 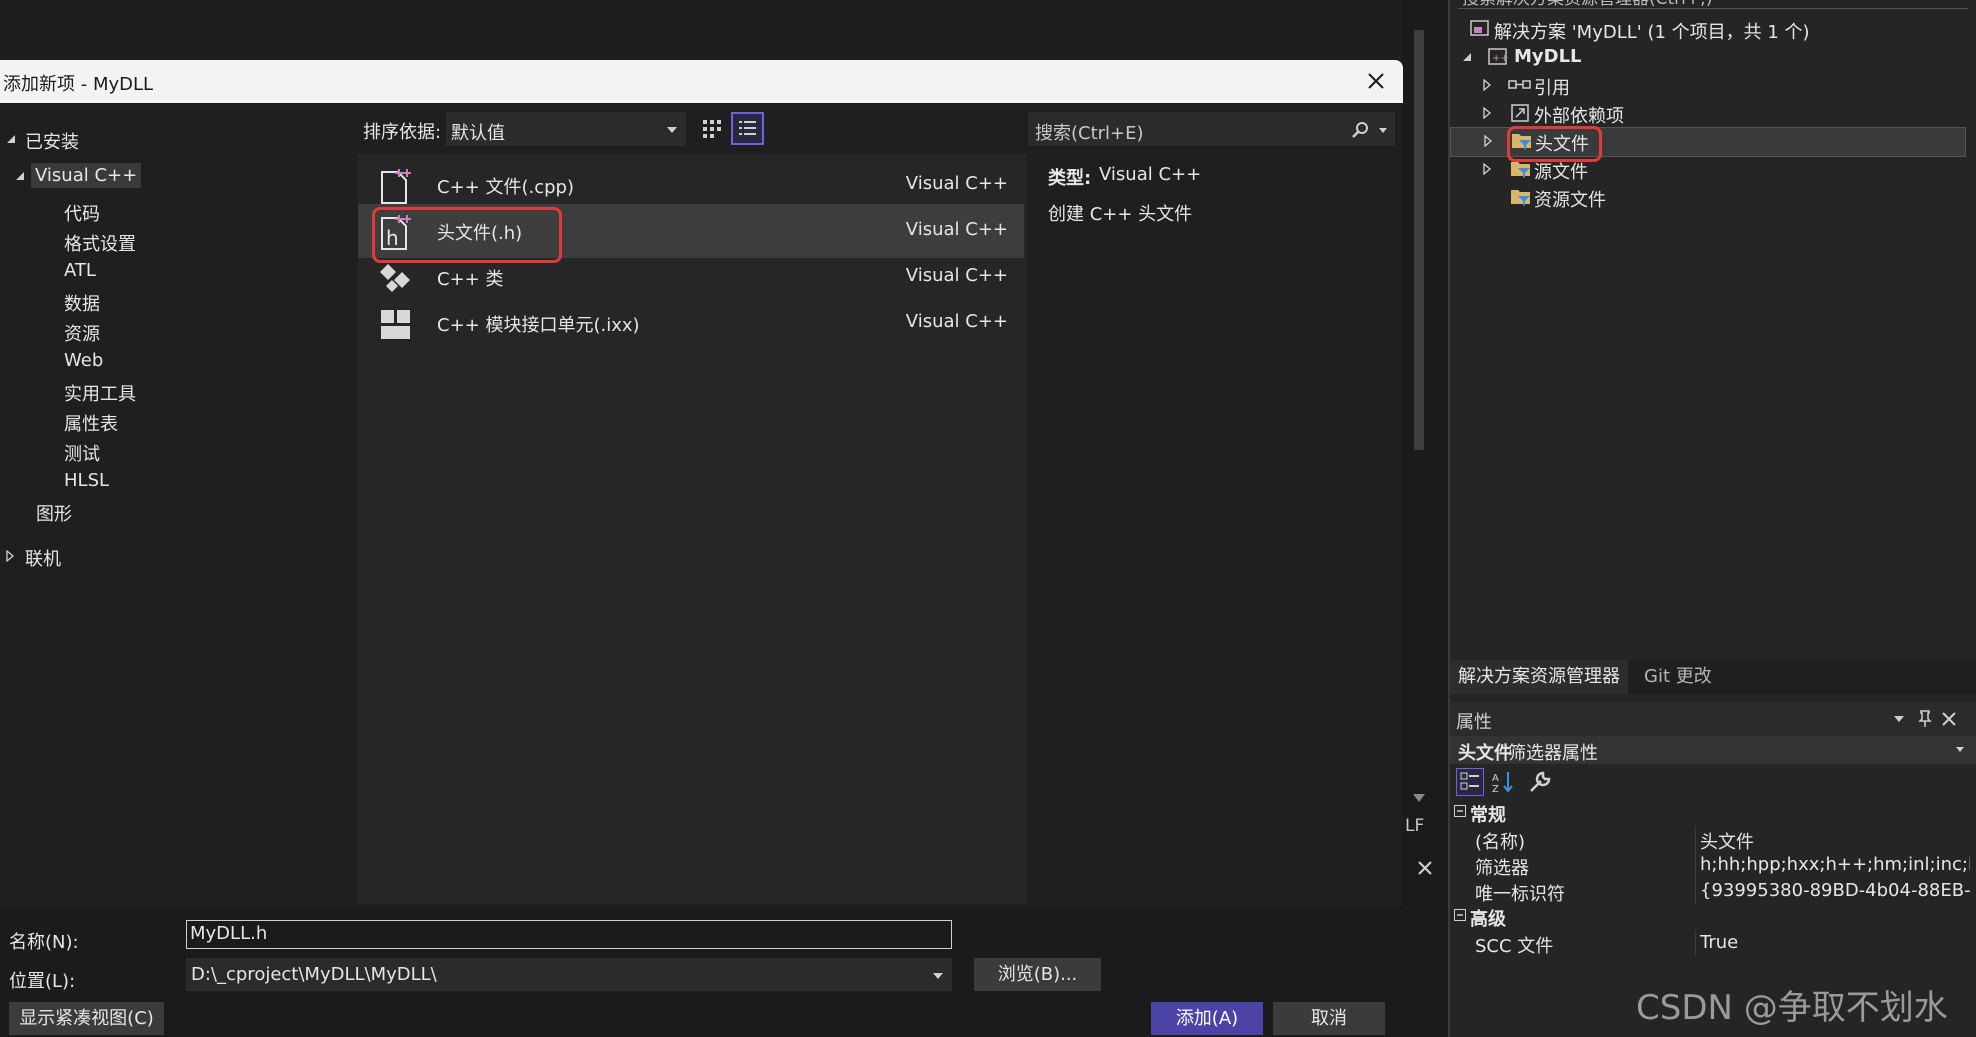 I want to click on template-details: 类型: Visual C++ 创建 C++ 头文件, so click(x=1213, y=529).